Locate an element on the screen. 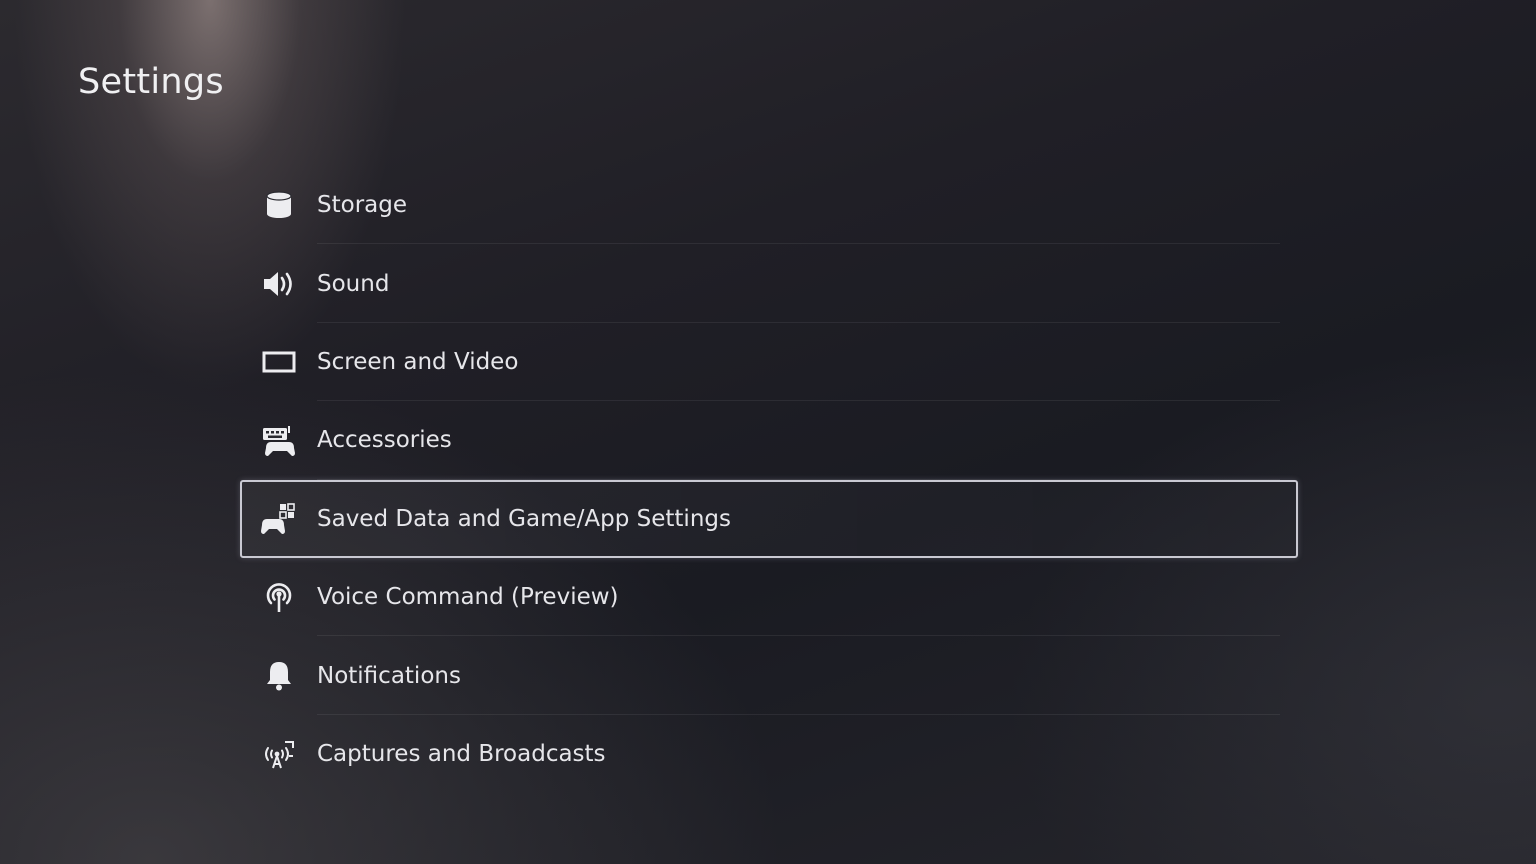  menu-item-storage: Storage is located at coordinates (769, 205).